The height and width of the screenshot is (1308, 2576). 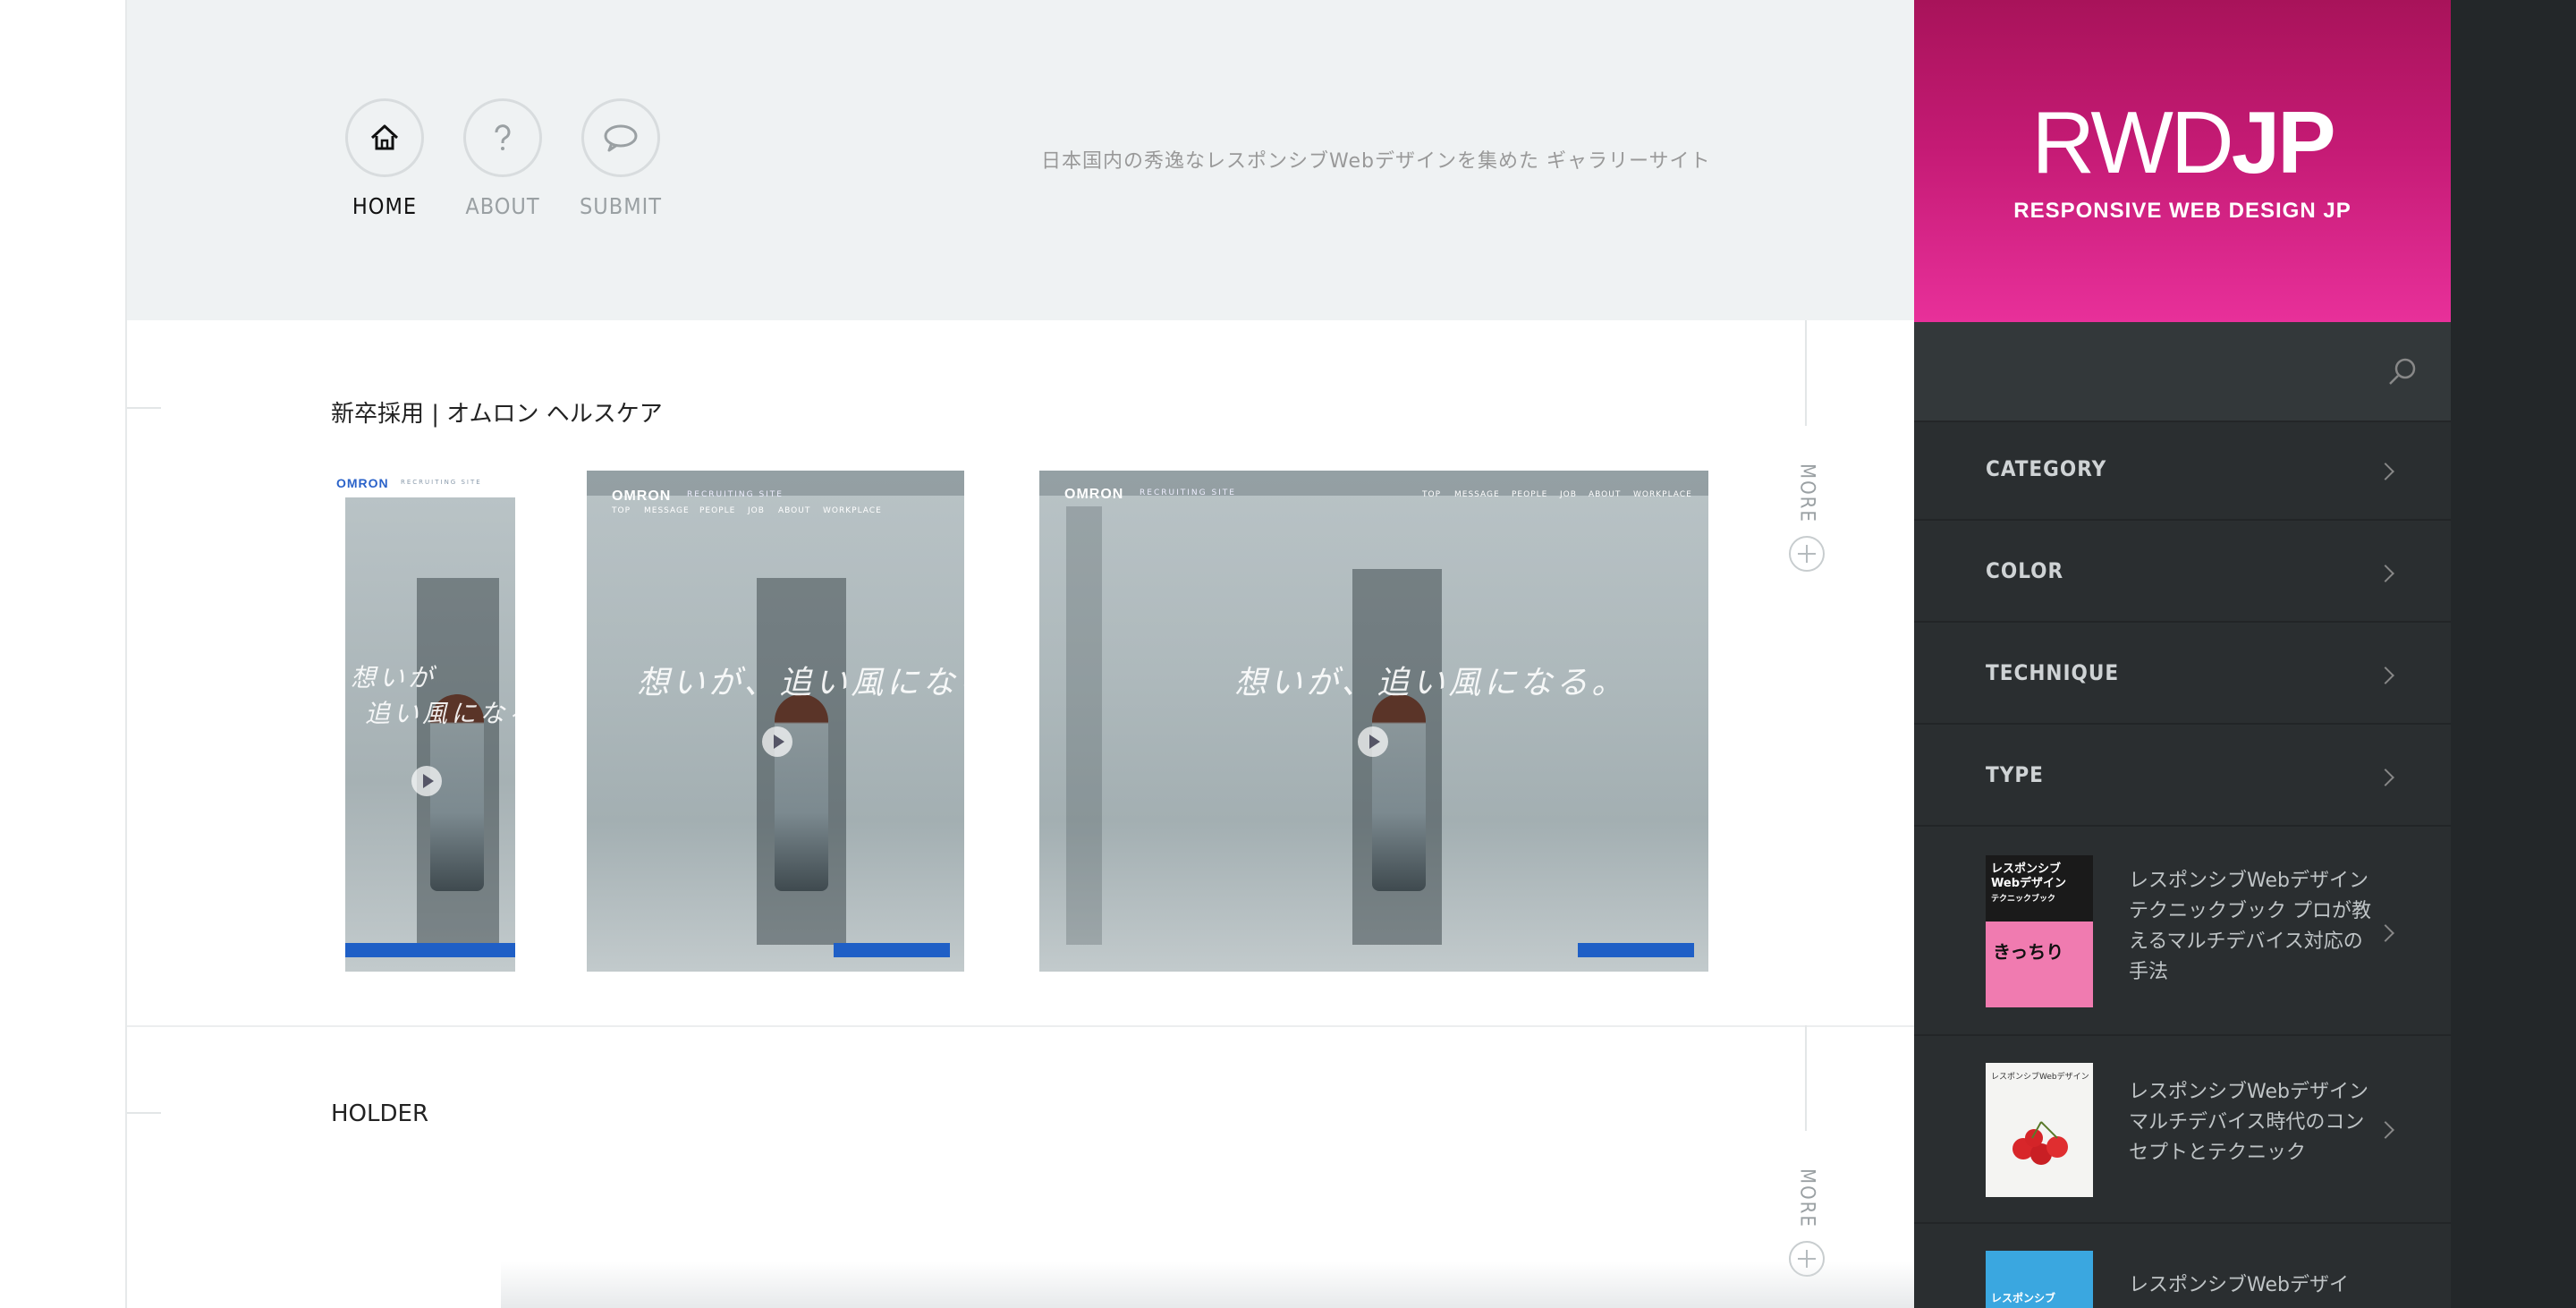 I want to click on search-bar, so click(x=2182, y=372).